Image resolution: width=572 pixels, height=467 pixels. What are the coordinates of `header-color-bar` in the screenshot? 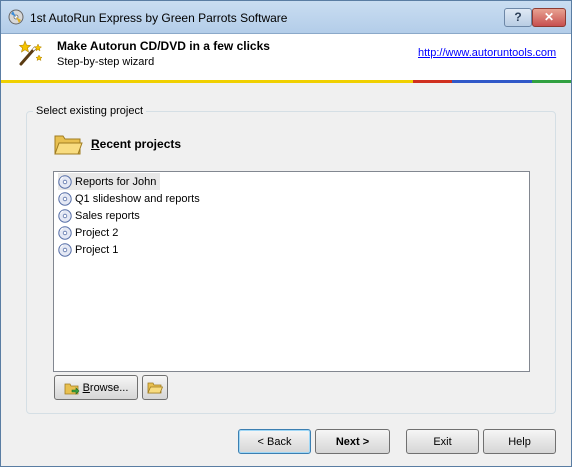 It's located at (286, 81).